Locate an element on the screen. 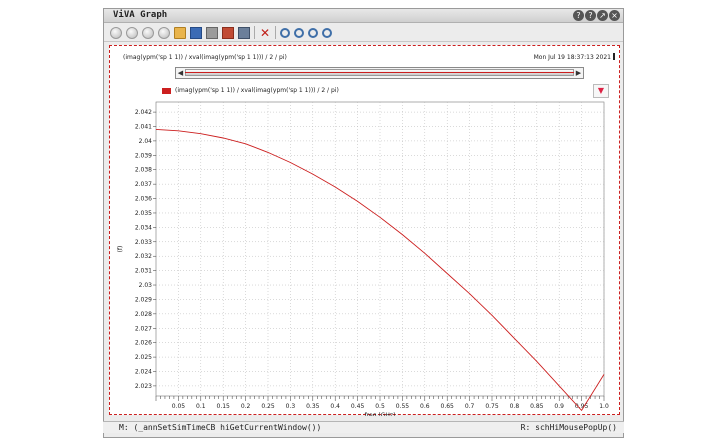 The image size is (724, 438). y-tick-label: 2.027 is located at coordinates (143, 328).